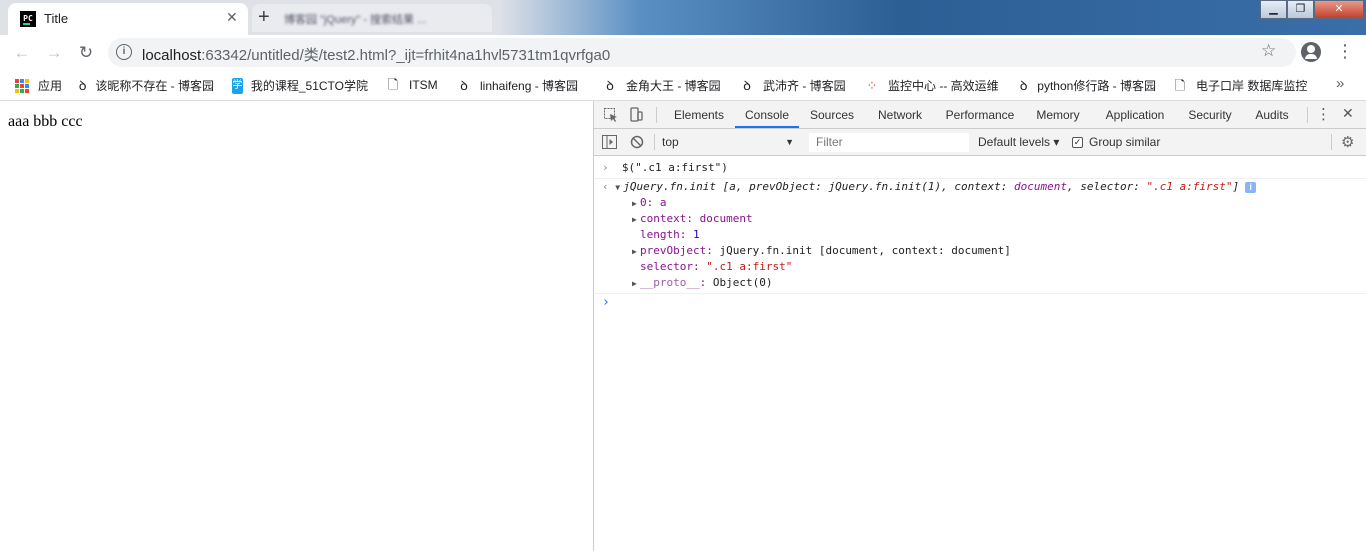 This screenshot has height=551, width=1366. I want to click on property-key: context, so click(663, 218).